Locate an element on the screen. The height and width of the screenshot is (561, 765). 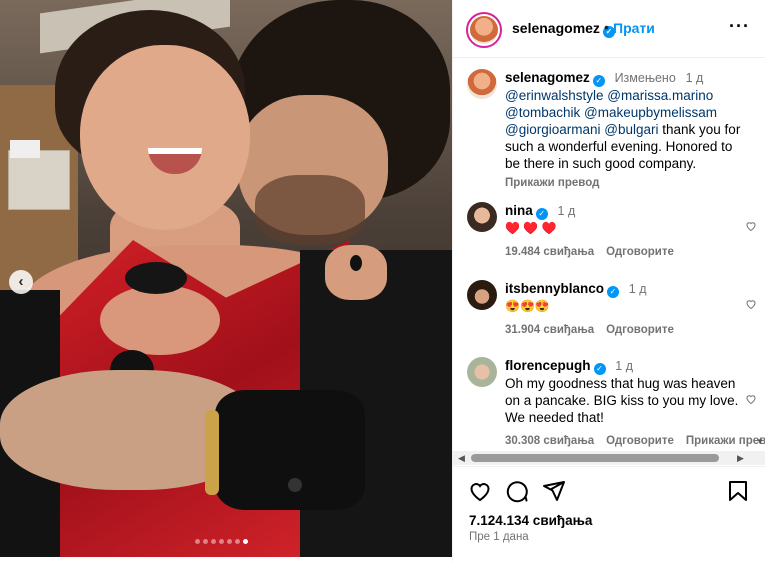
photo-box-label is located at coordinates (25, 149).